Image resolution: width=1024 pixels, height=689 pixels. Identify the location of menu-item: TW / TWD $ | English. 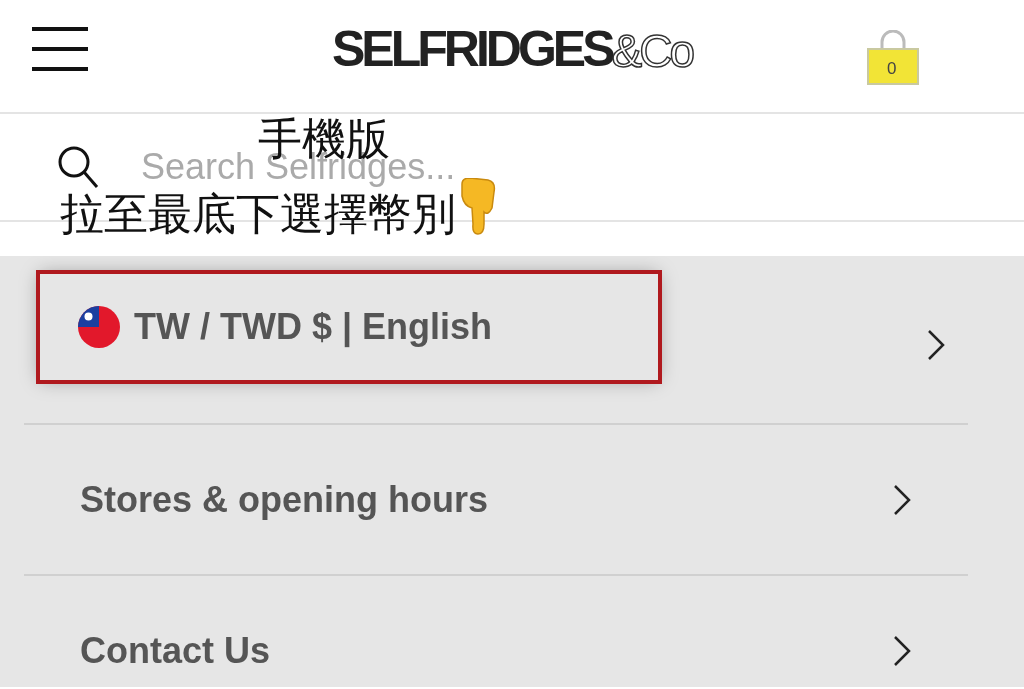
(349, 327).